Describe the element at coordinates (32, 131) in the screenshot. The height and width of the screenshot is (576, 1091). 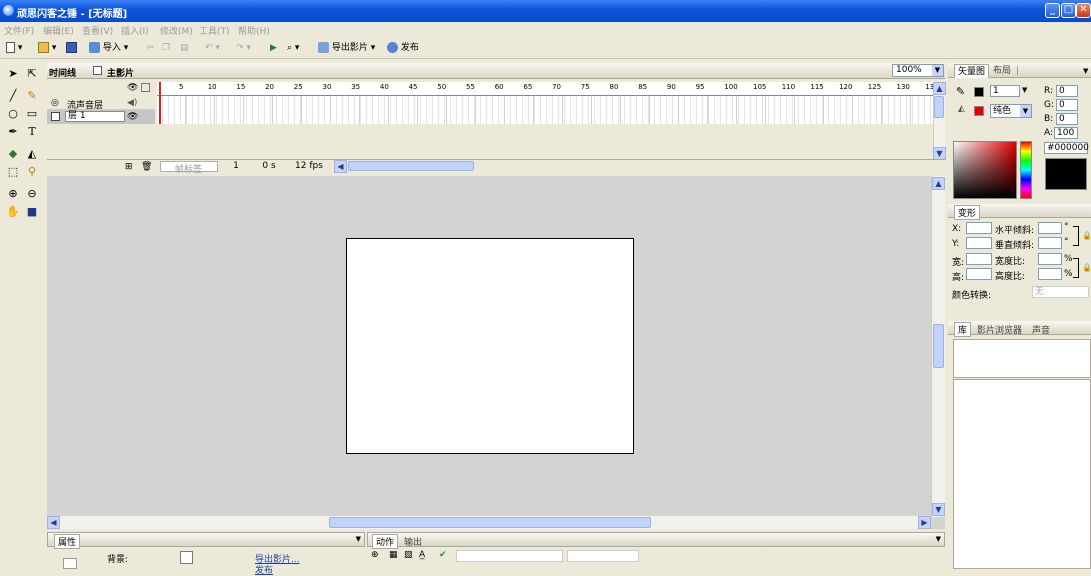
I see `text-tool-icon: T` at that location.